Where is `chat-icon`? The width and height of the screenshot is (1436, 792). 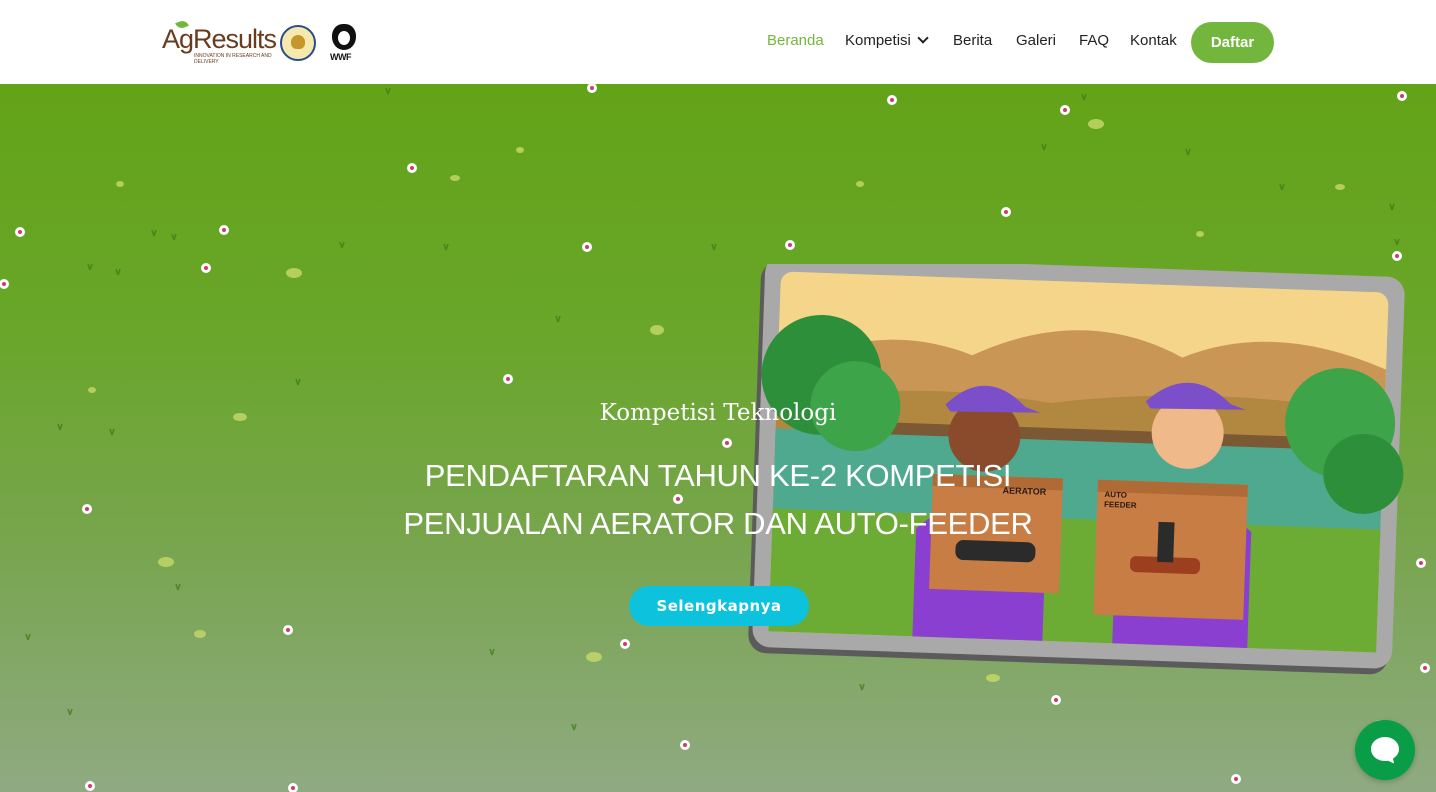 chat-icon is located at coordinates (1385, 750).